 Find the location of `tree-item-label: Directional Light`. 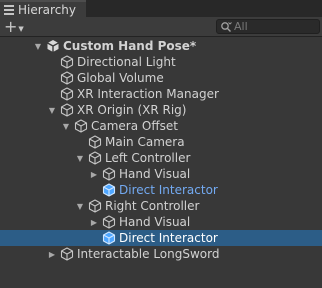

tree-item-label: Directional Light is located at coordinates (126, 62).